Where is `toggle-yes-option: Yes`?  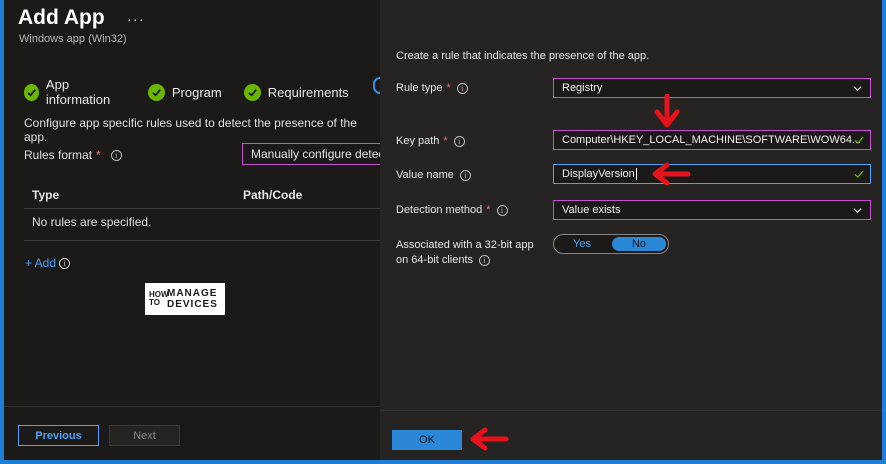
toggle-yes-option: Yes is located at coordinates (582, 244).